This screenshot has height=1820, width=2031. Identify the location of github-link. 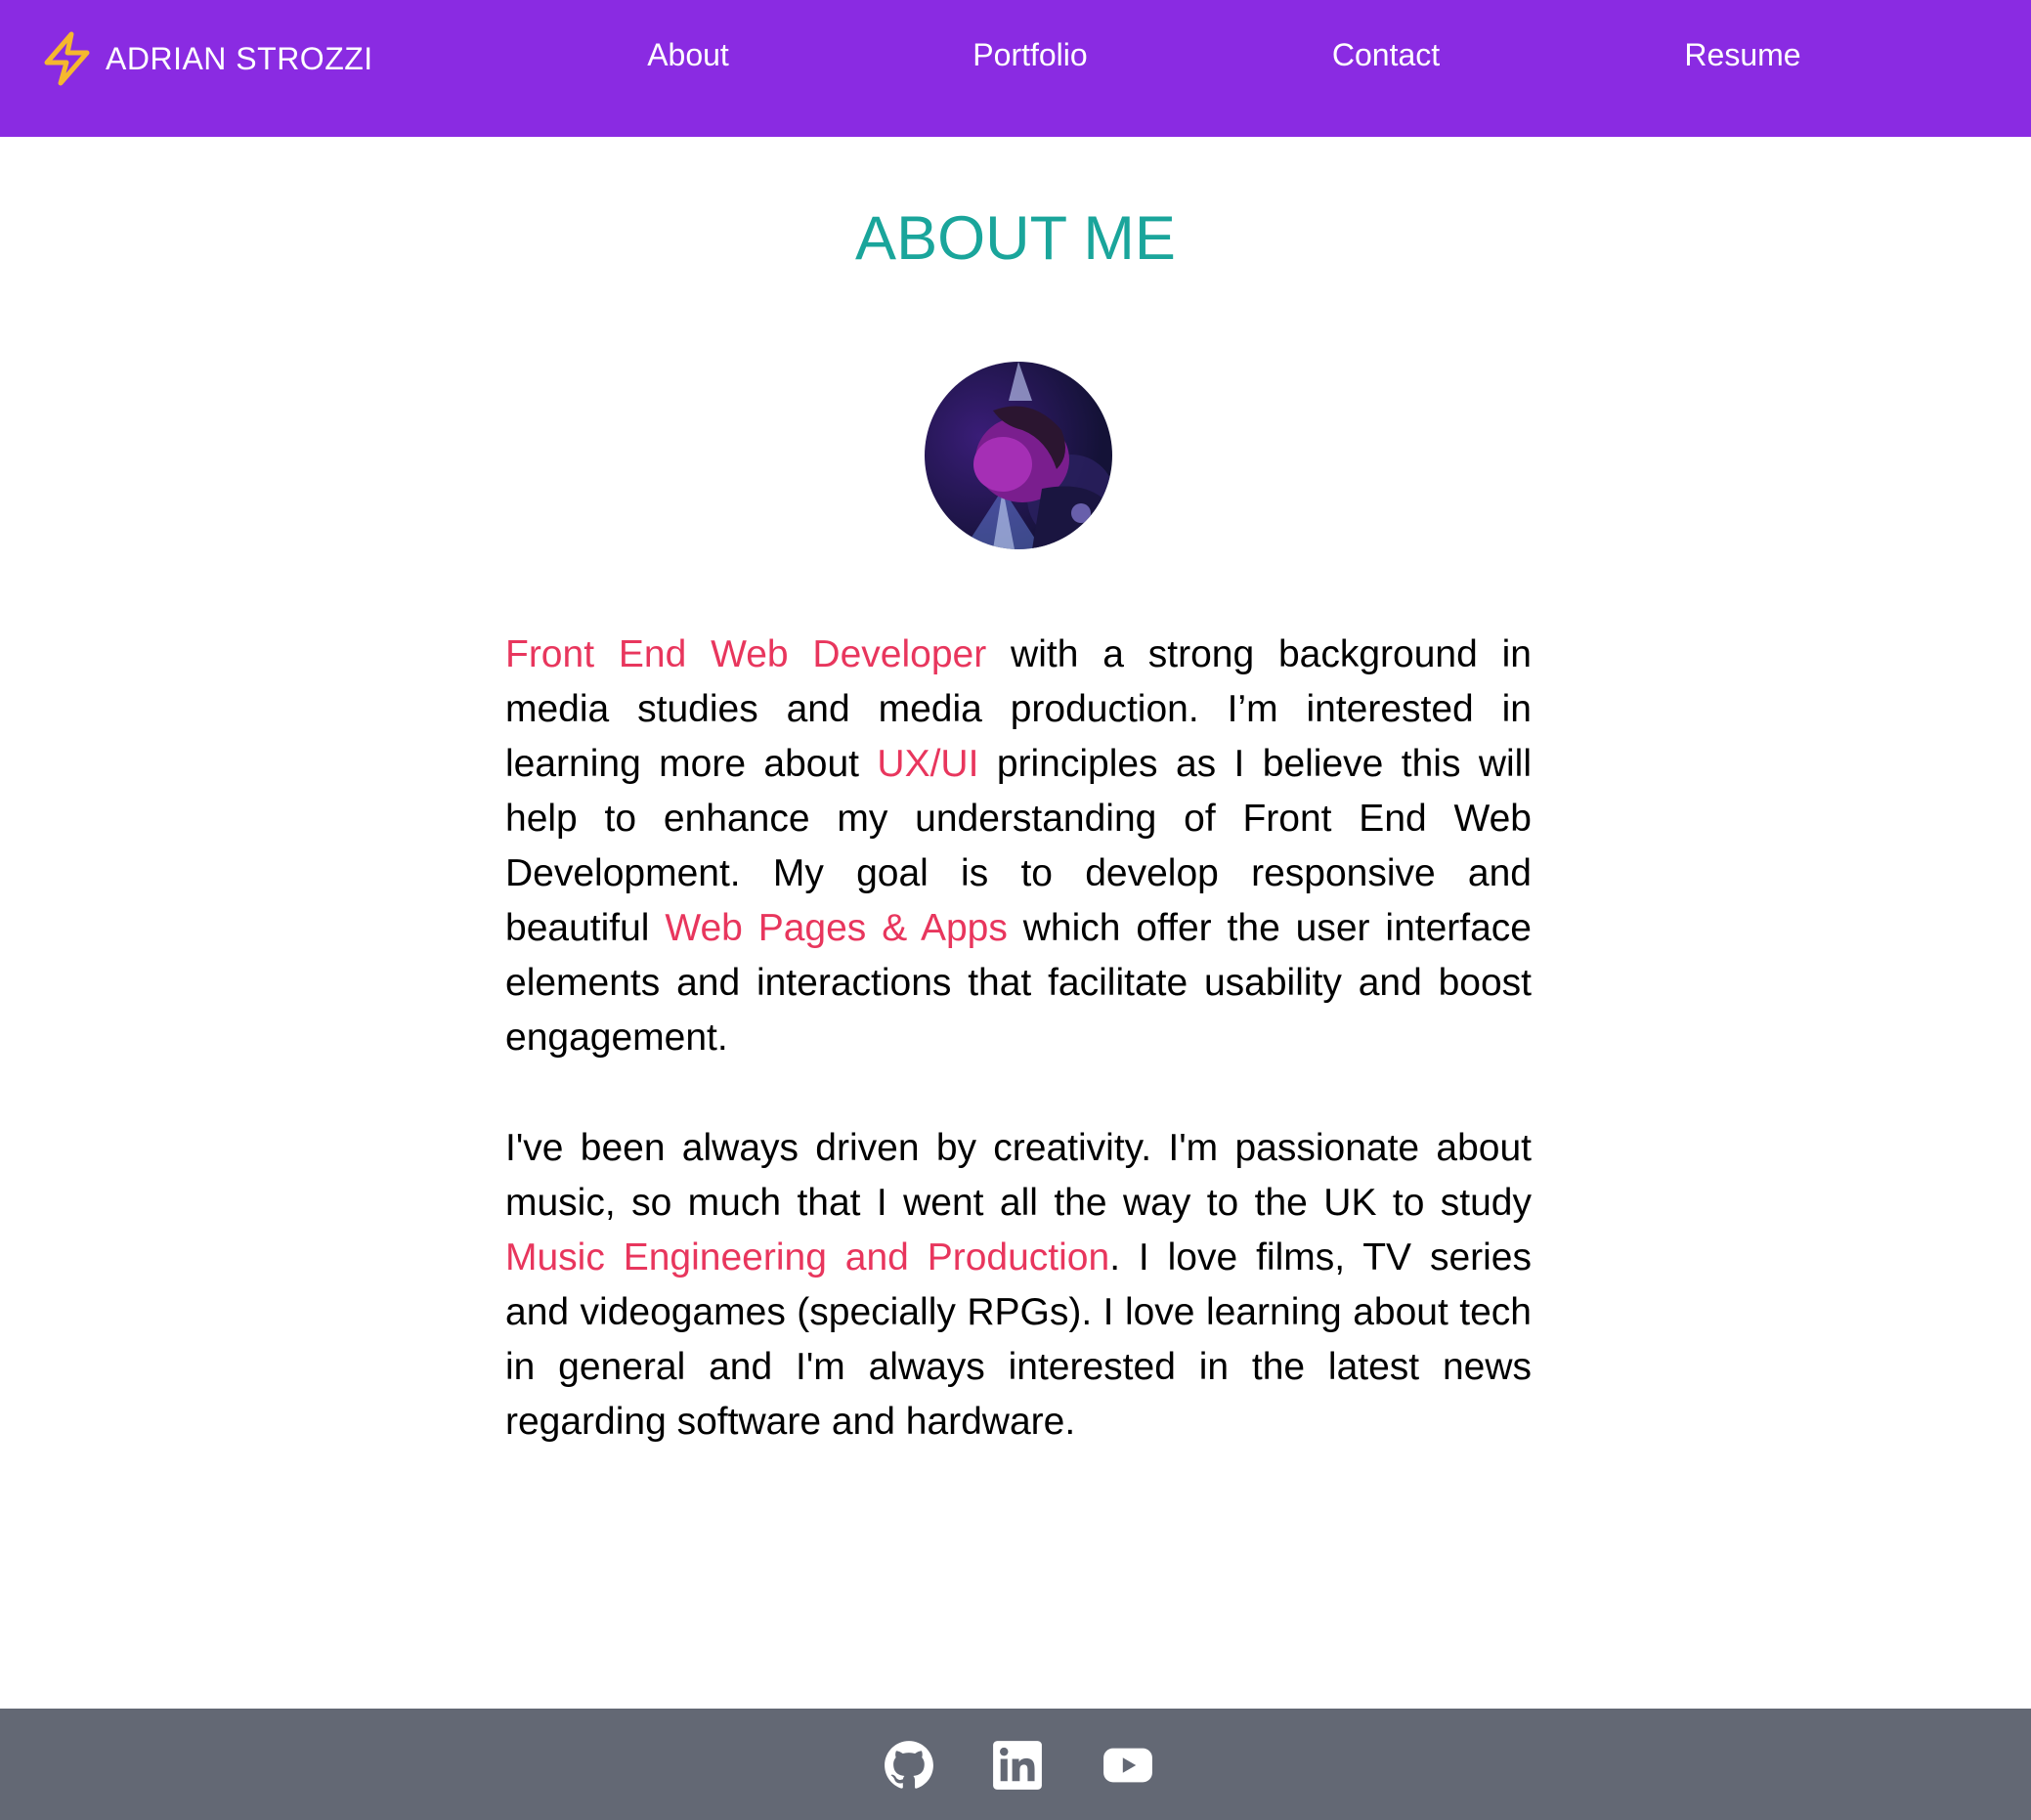
(909, 1765).